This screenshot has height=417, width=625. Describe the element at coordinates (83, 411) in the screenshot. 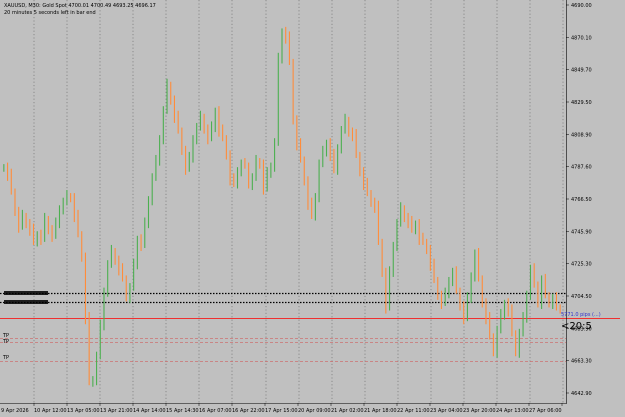

I see `time-label-2: 13 Apr 05:00` at that location.